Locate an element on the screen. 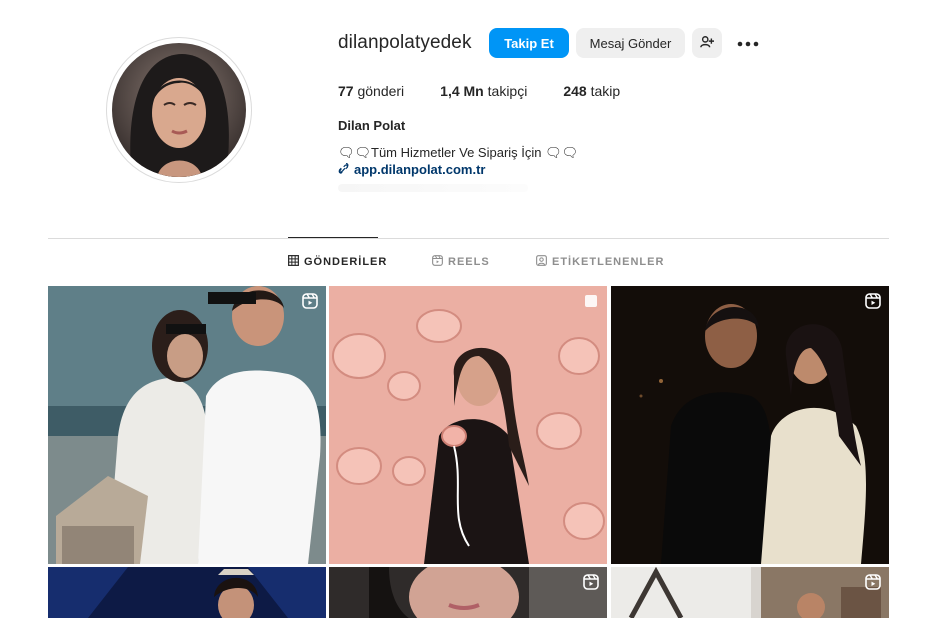 This screenshot has width=935, height=618. tab-reels: REELS is located at coordinates (461, 262).